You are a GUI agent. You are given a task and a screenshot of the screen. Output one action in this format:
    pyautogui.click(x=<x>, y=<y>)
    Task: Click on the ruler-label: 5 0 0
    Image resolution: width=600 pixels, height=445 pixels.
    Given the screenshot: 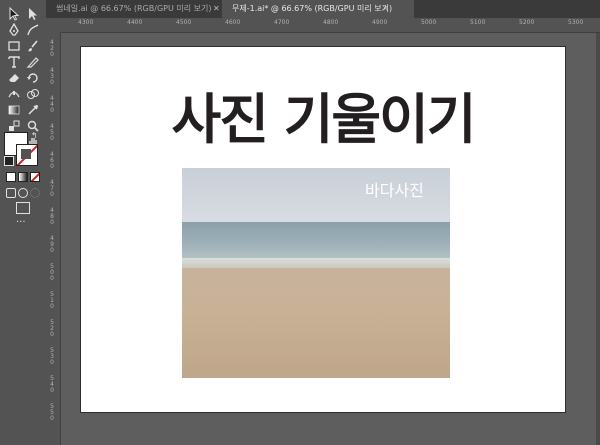 What is the action you would take?
    pyautogui.click(x=52, y=272)
    